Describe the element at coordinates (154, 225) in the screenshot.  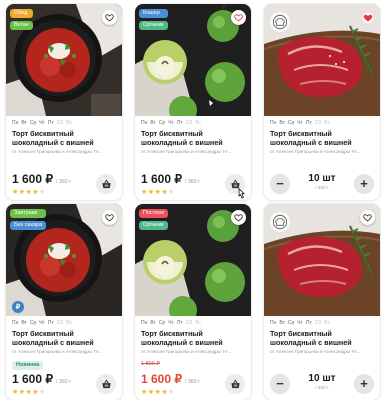
I see `badge-organic: Органик` at that location.